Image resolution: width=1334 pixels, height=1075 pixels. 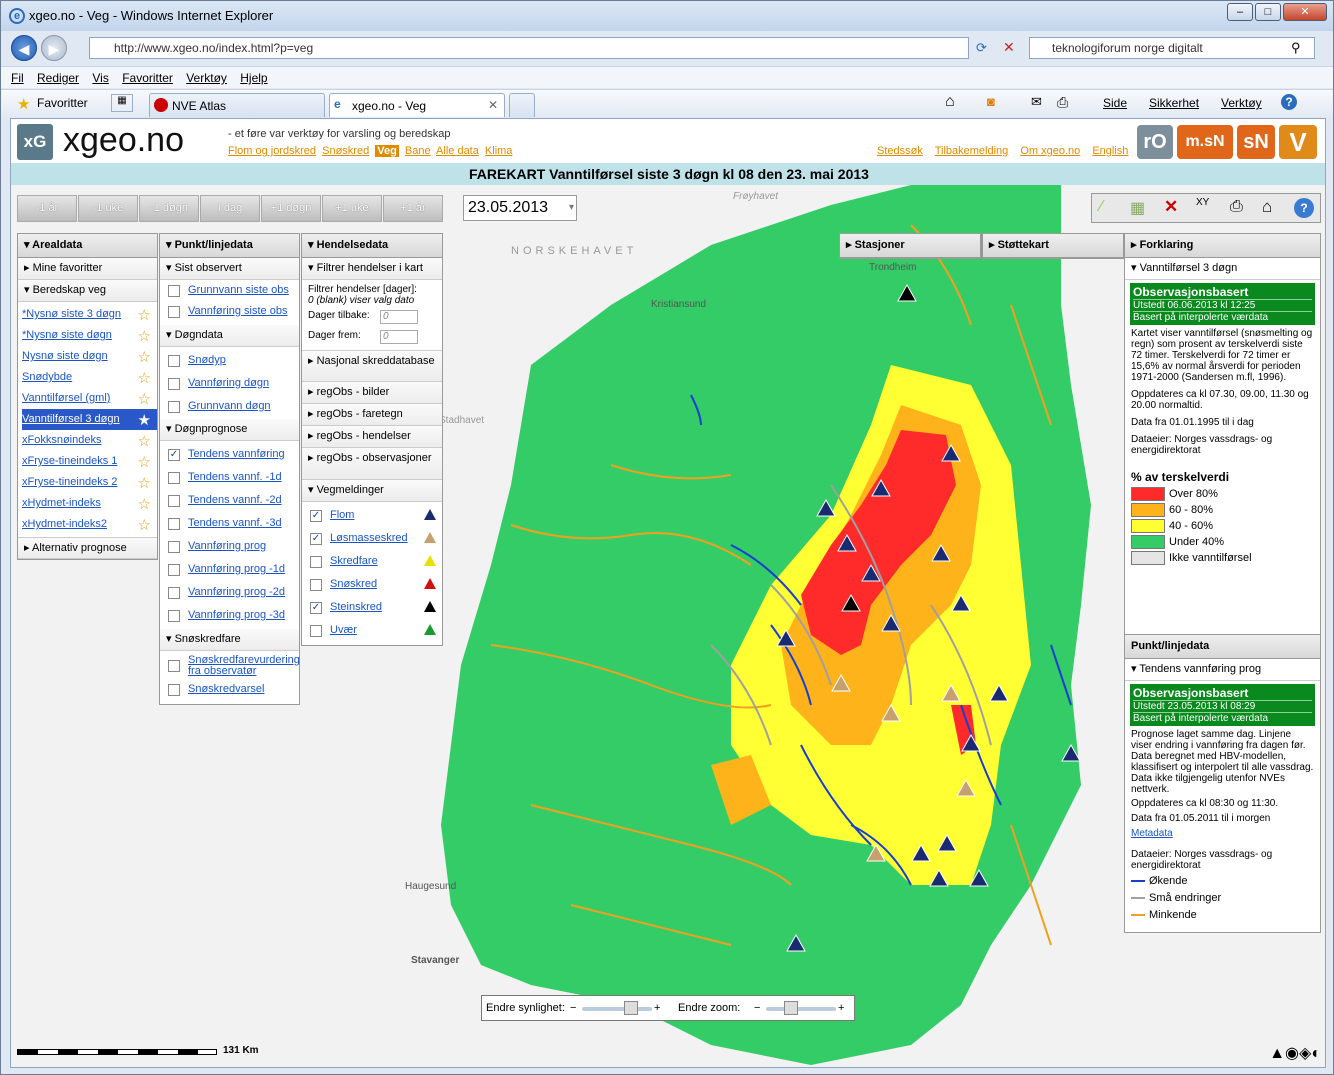 I want to click on list-item: Vannføring prog -1d, so click(x=229, y=569).